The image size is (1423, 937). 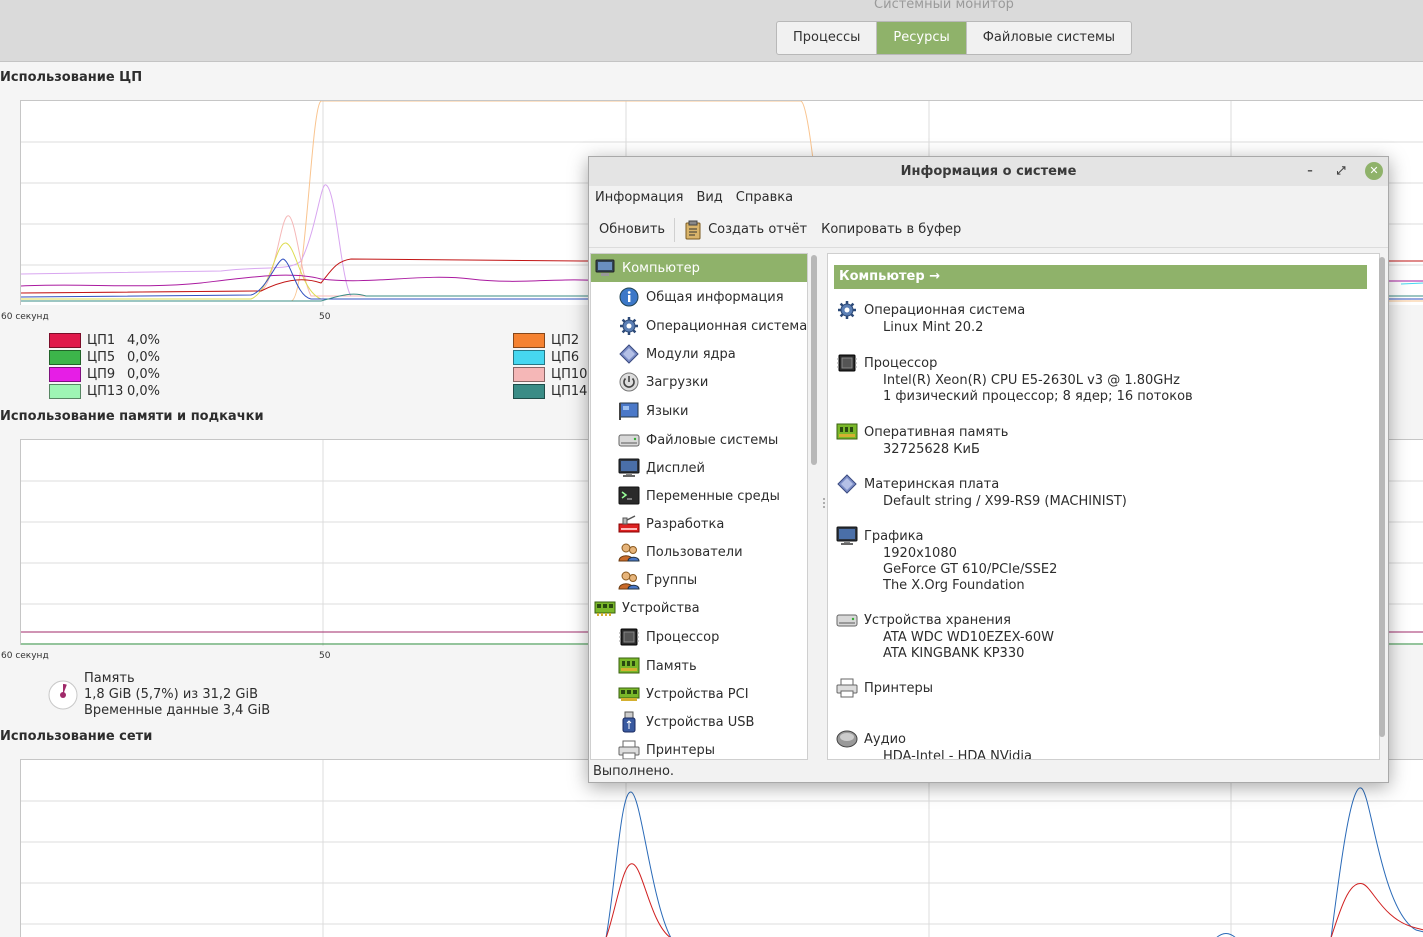 What do you see at coordinates (758, 229) in the screenshot?
I see `report-label: Создать отчёт` at bounding box center [758, 229].